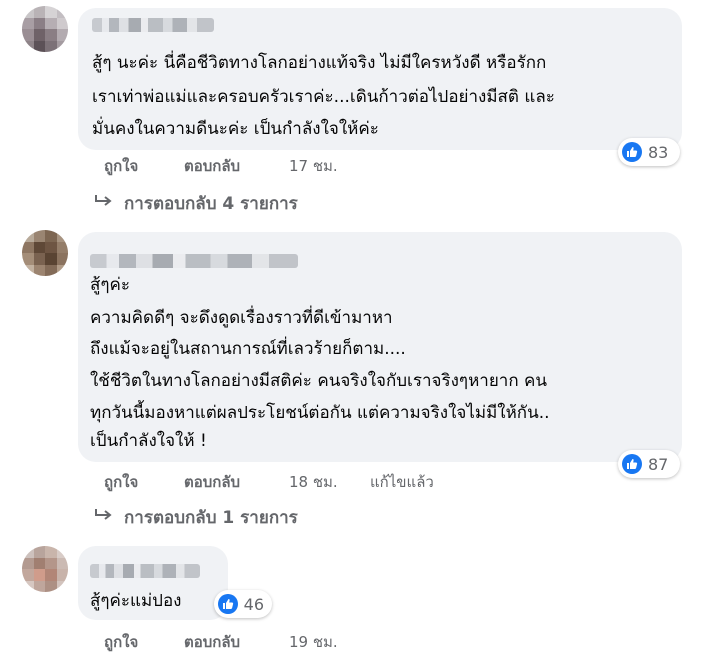 The height and width of the screenshot is (658, 704). I want to click on view-replies-link: การตอบกลับ 1 รายการ, so click(196, 517).